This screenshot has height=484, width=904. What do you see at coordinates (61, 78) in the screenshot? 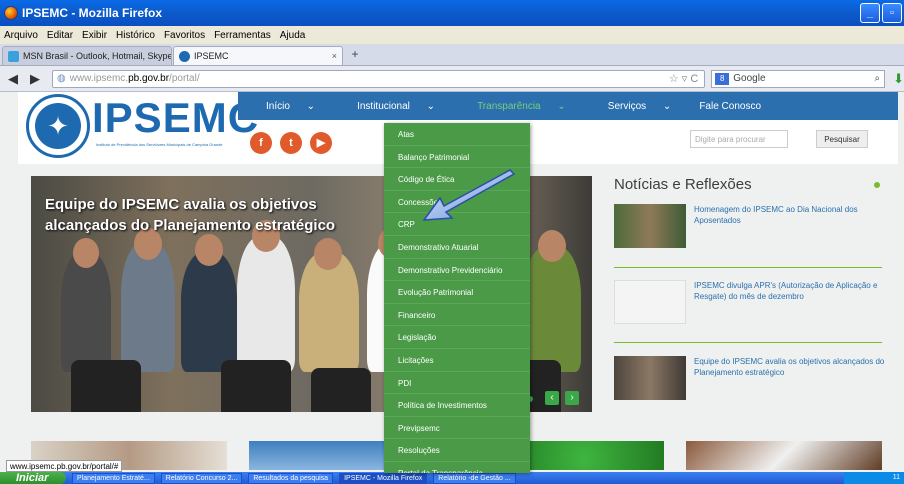
I see `globe-icon: ◍` at bounding box center [61, 78].